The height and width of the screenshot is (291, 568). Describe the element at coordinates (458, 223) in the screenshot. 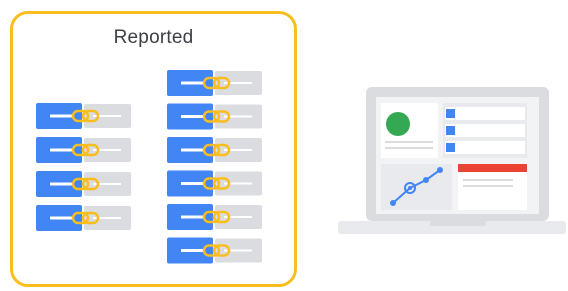

I see `laptop-notch` at that location.